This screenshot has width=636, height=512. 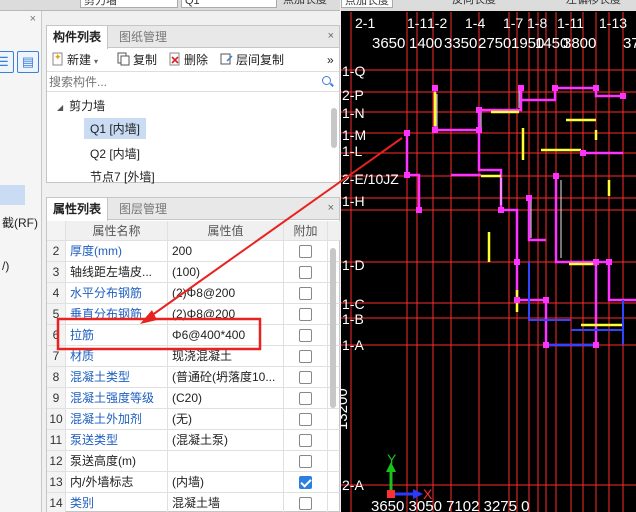 I want to click on property-value: Φ6@400*400, so click(x=226, y=335).